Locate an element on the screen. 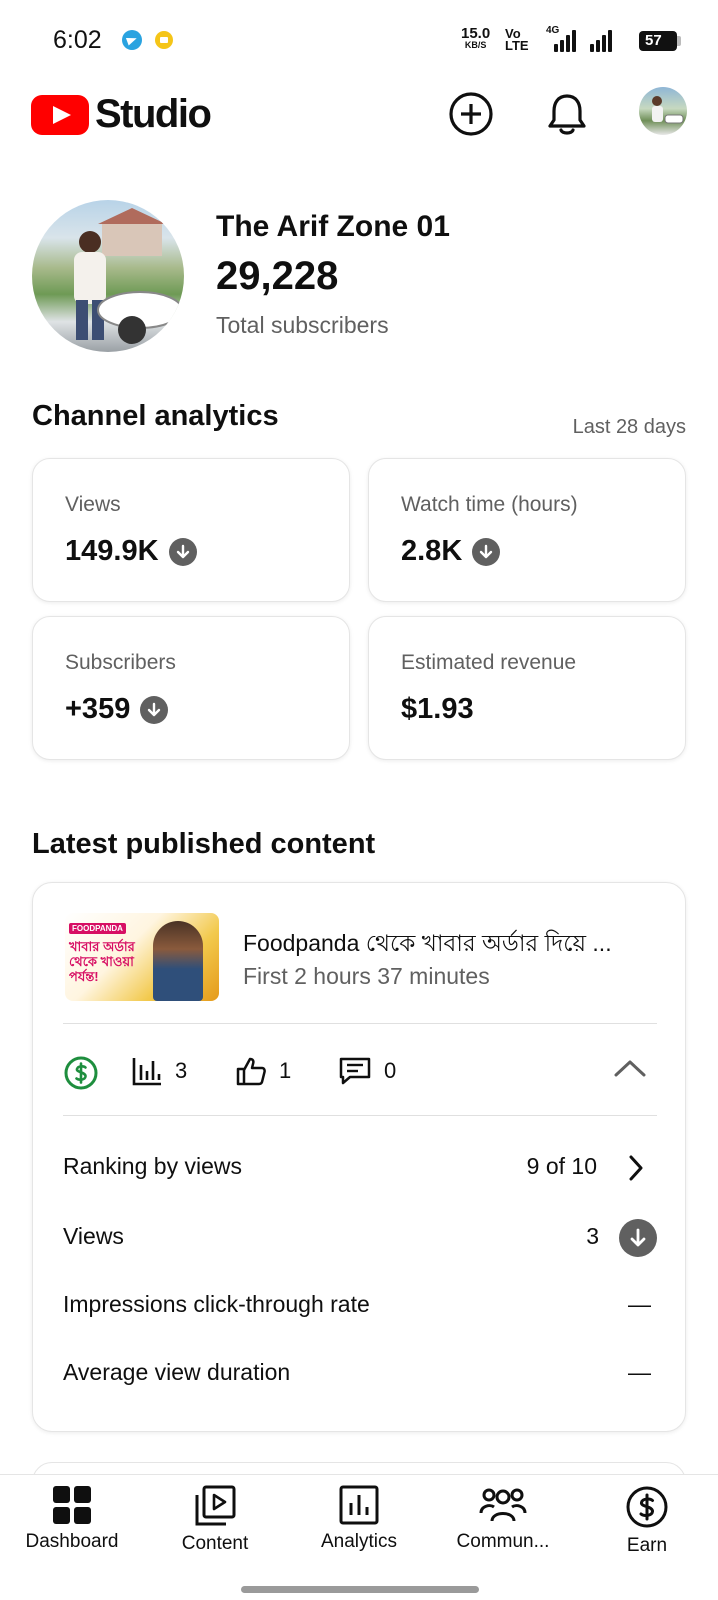 The height and width of the screenshot is (1600, 718). card-label: Views is located at coordinates (93, 504).